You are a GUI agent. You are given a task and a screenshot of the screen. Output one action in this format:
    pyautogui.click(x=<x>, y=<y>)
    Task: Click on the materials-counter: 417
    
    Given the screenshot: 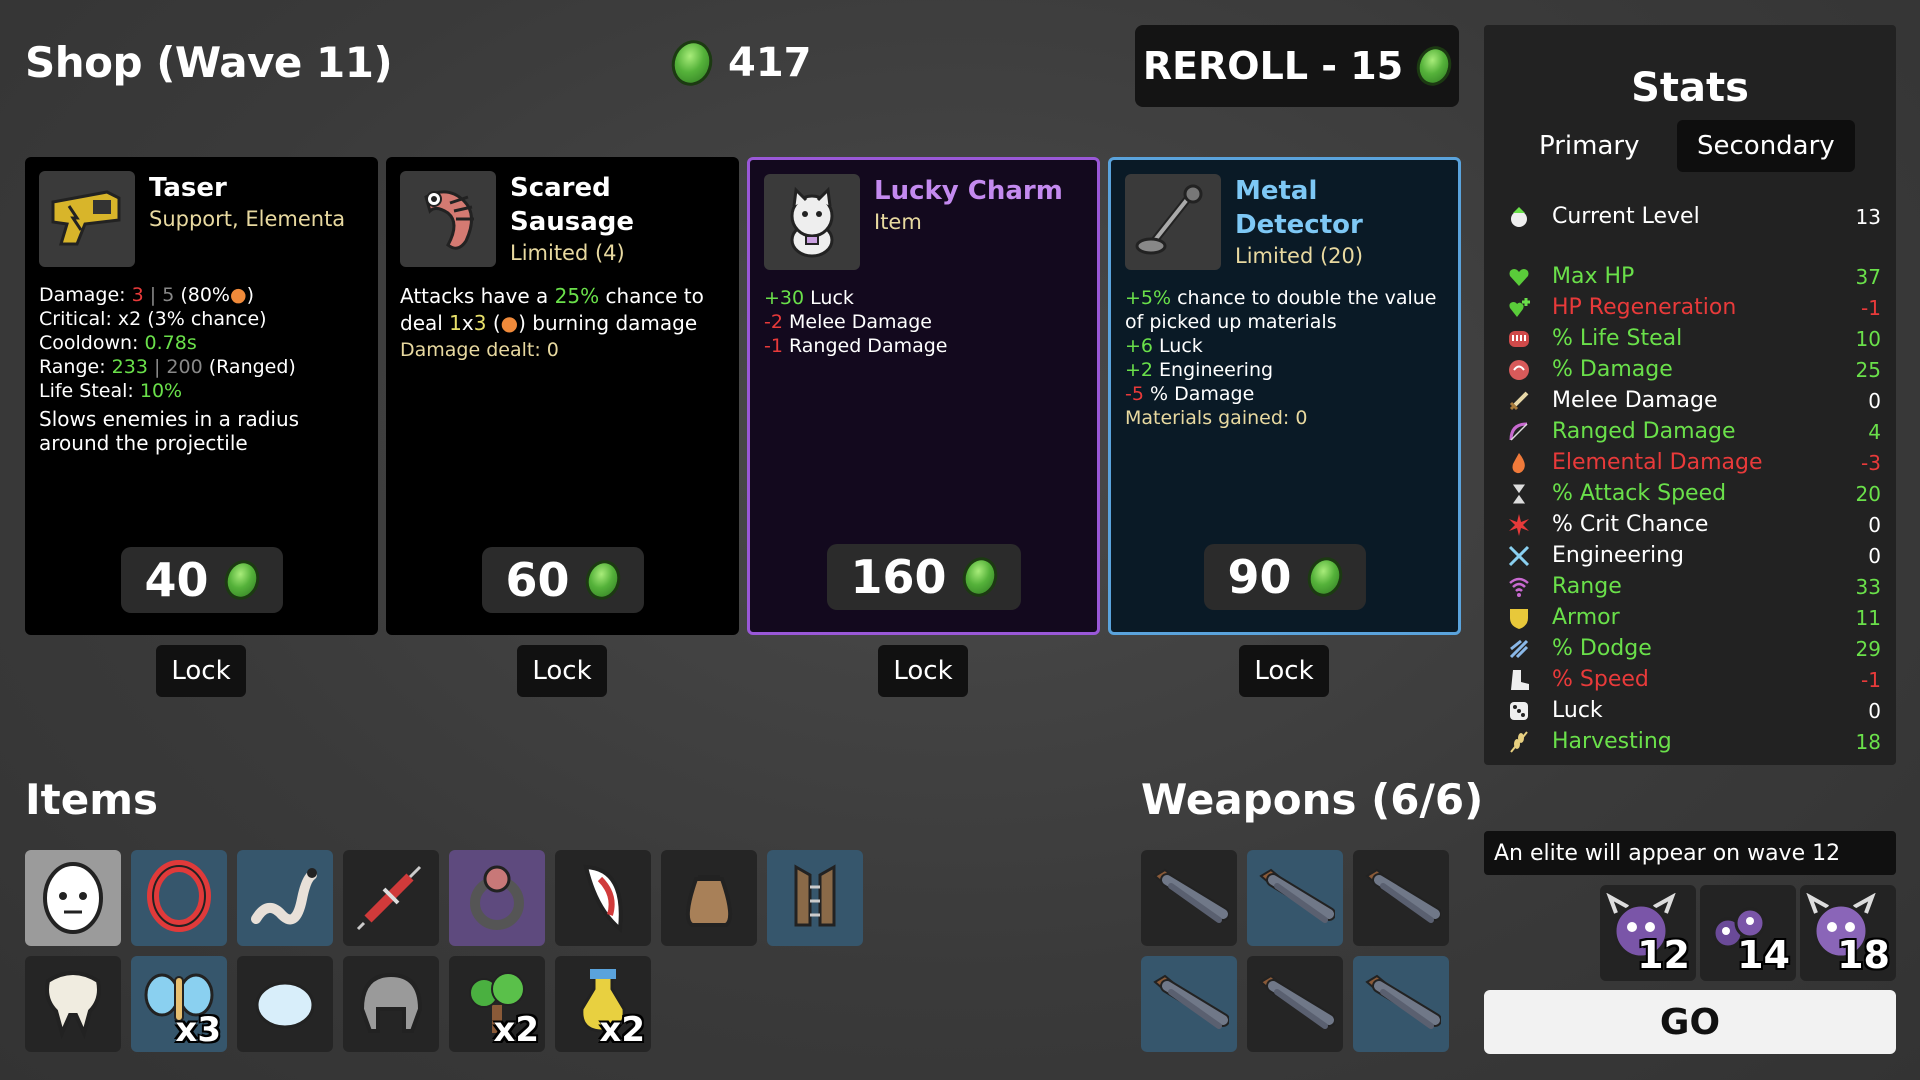 What is the action you would take?
    pyautogui.click(x=738, y=63)
    